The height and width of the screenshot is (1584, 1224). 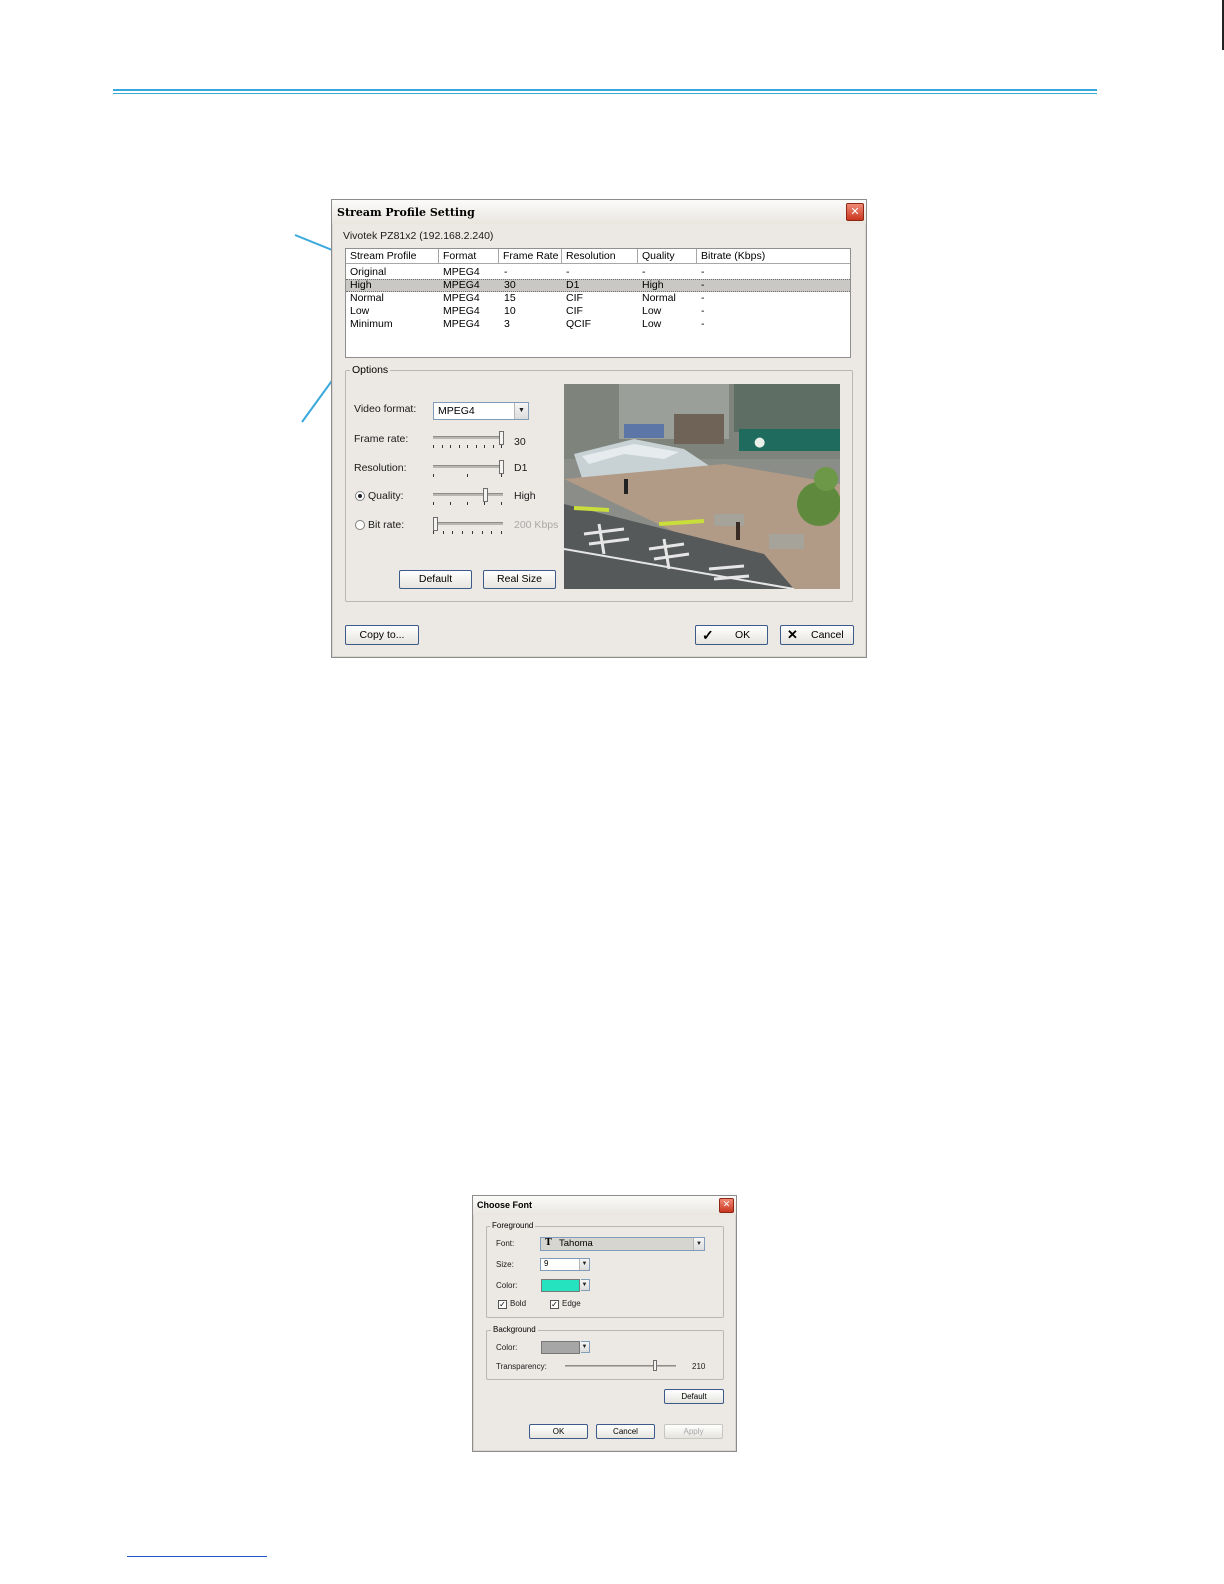 I want to click on resolution-slider-thumb, so click(x=501, y=467).